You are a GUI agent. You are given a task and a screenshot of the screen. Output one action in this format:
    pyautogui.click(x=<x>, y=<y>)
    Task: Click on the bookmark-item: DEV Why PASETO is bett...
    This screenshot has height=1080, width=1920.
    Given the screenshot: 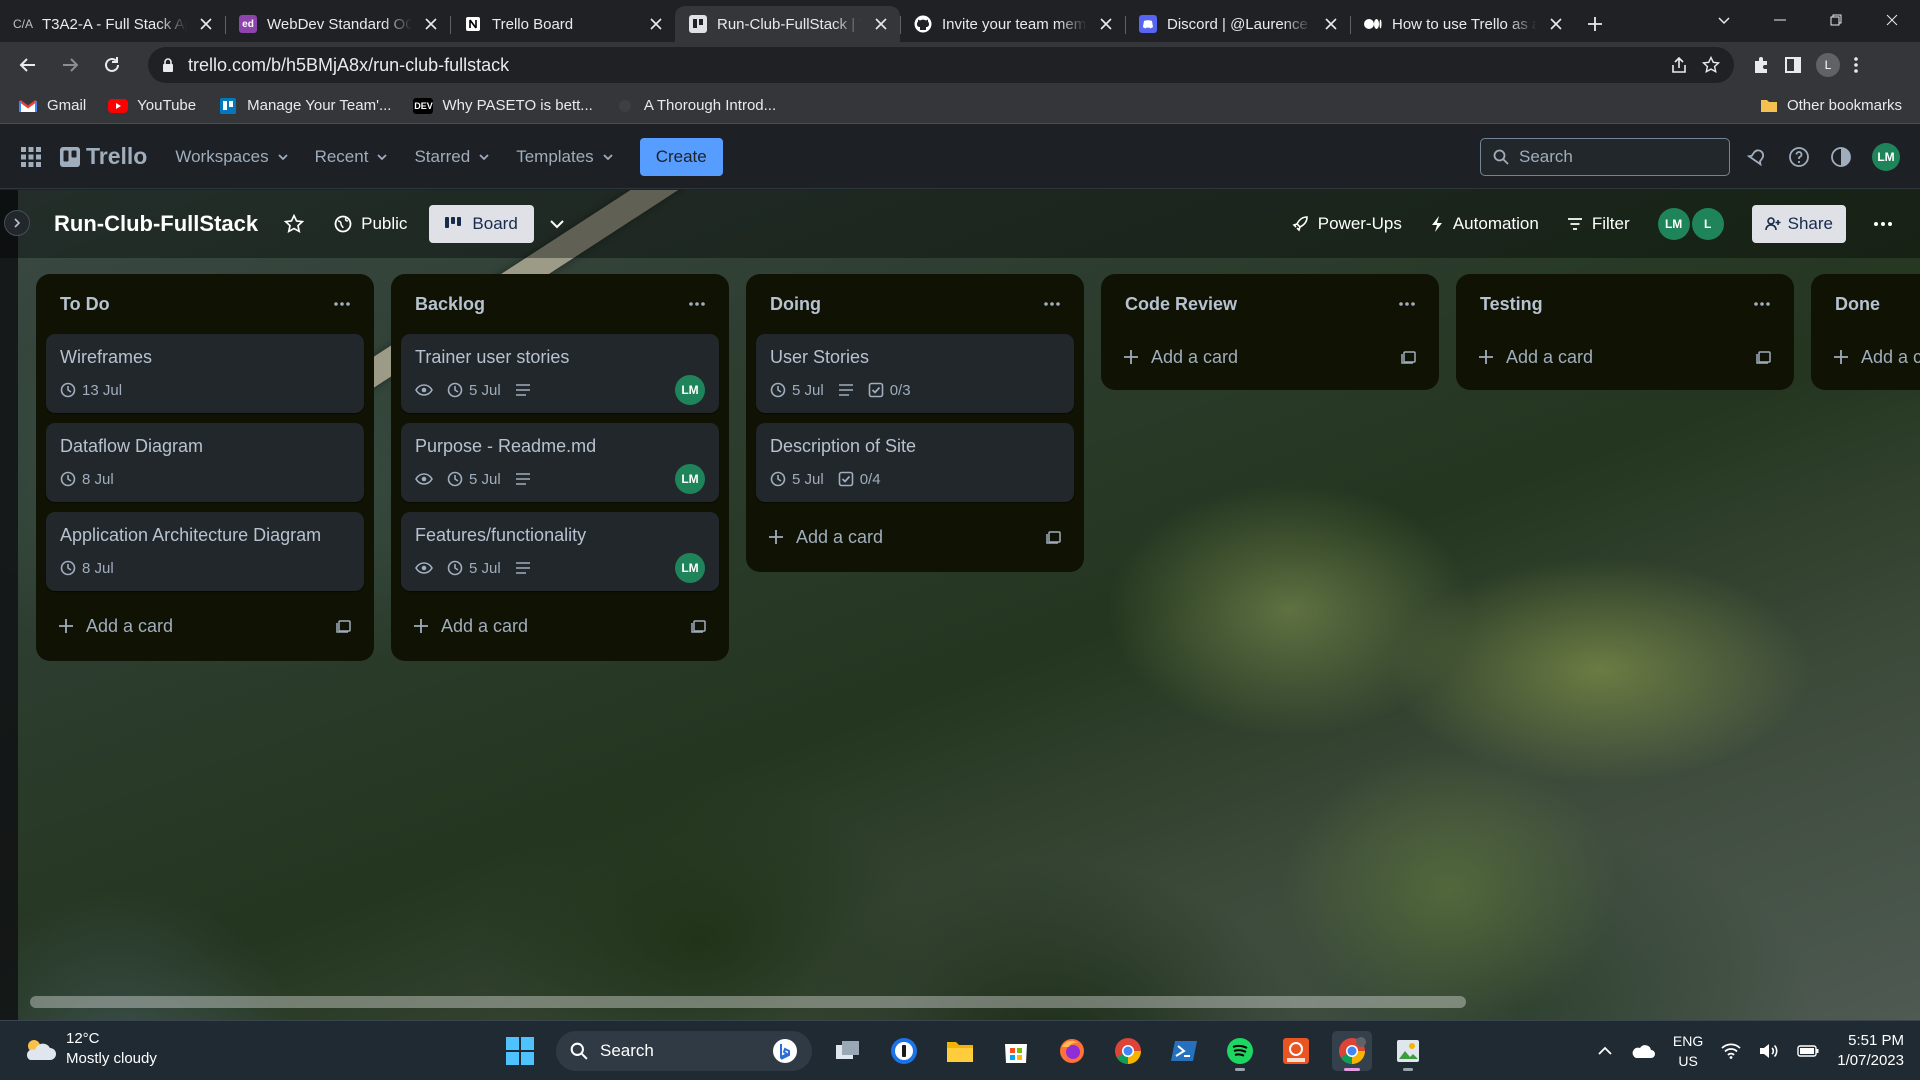 What is the action you would take?
    pyautogui.click(x=503, y=105)
    